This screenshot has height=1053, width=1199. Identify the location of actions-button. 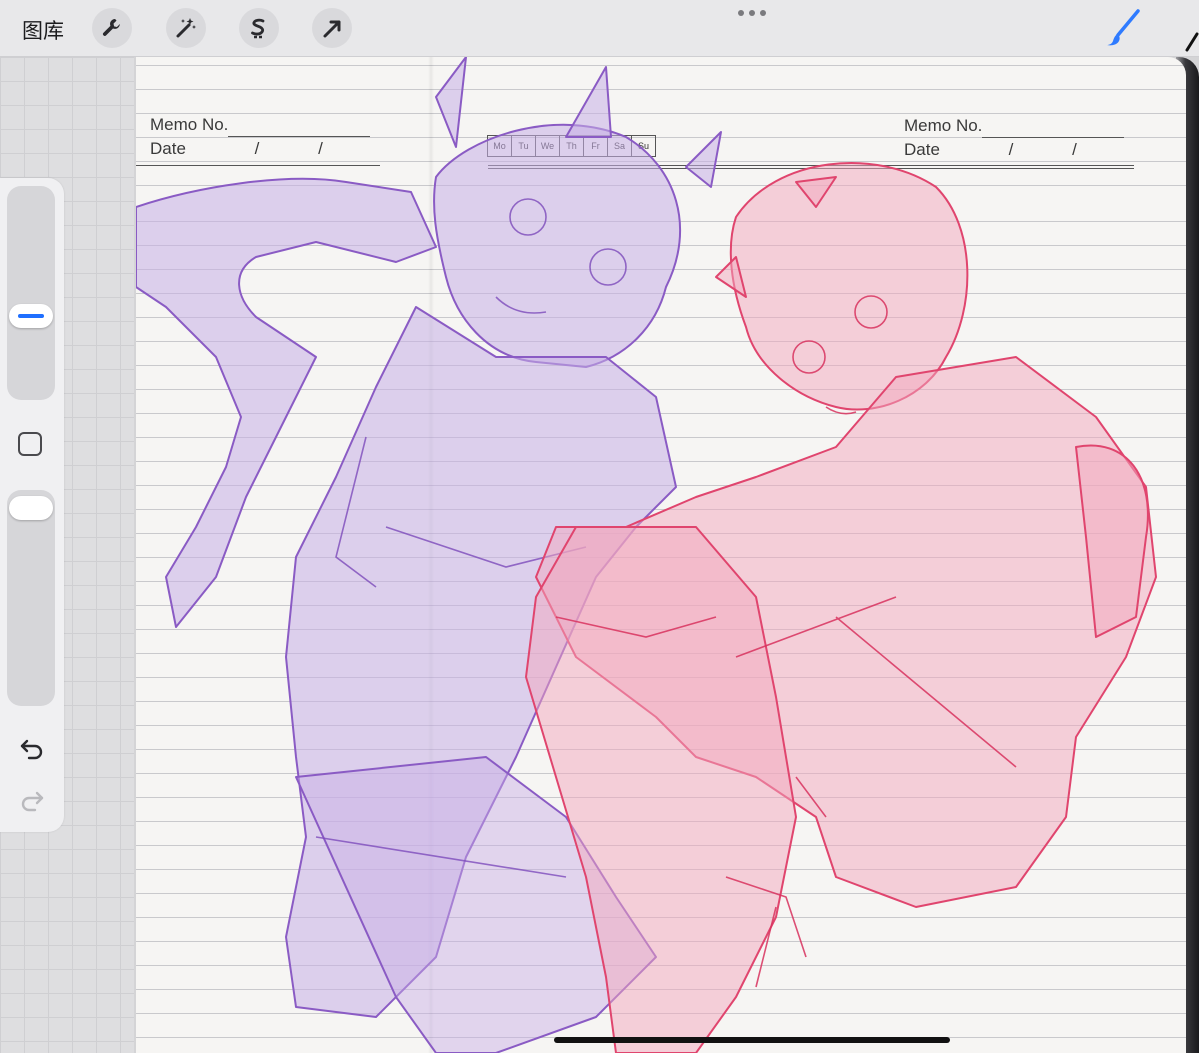
(112, 28).